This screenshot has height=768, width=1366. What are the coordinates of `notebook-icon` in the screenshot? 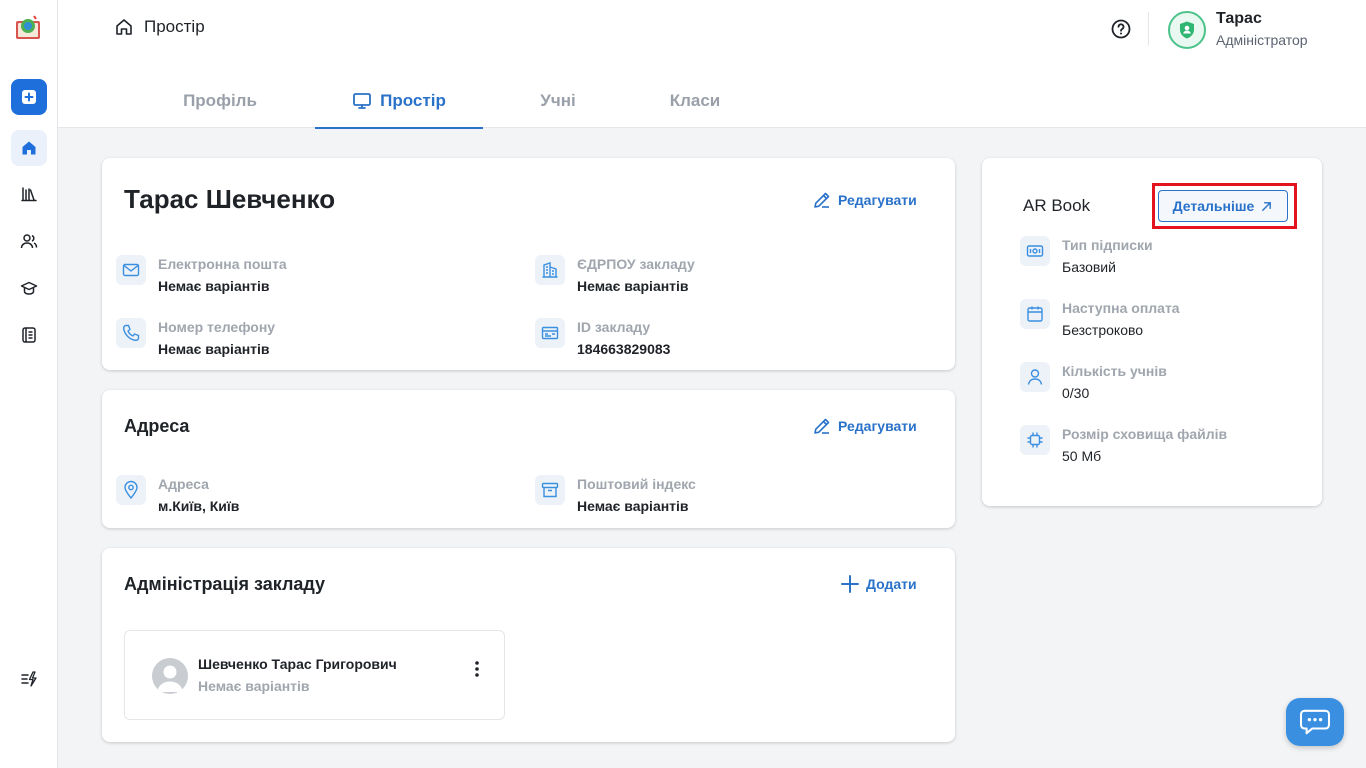 It's located at (29, 335).